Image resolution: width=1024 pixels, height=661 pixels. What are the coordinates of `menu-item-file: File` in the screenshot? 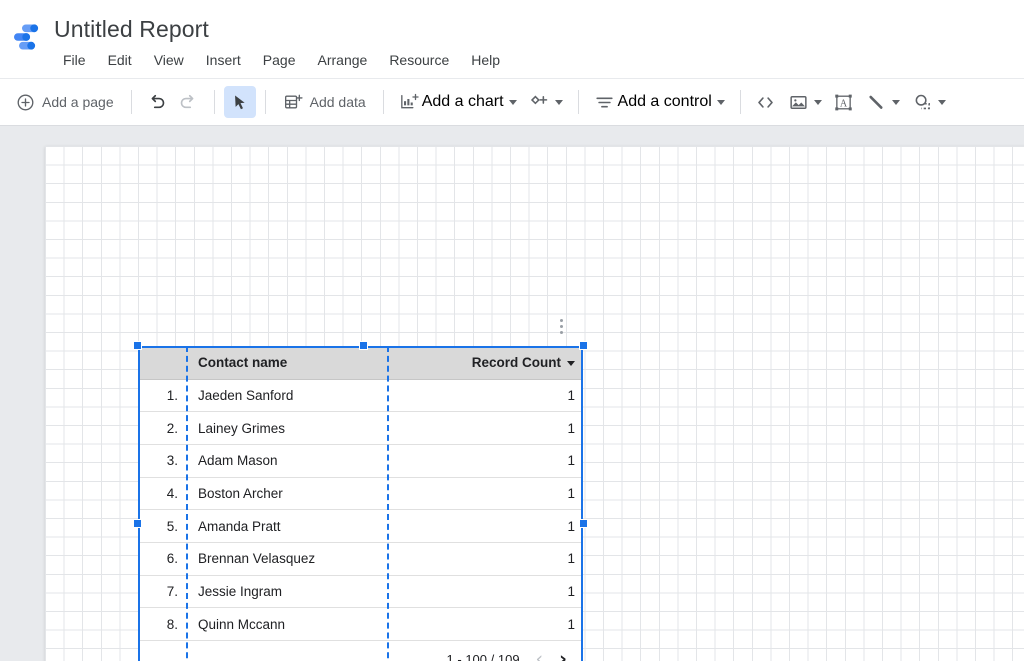 It's located at (74, 60).